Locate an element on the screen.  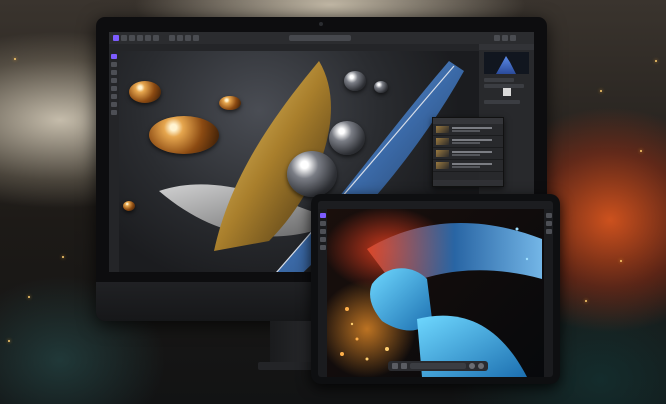
toolbar-right-group is located at coordinates (505, 38).